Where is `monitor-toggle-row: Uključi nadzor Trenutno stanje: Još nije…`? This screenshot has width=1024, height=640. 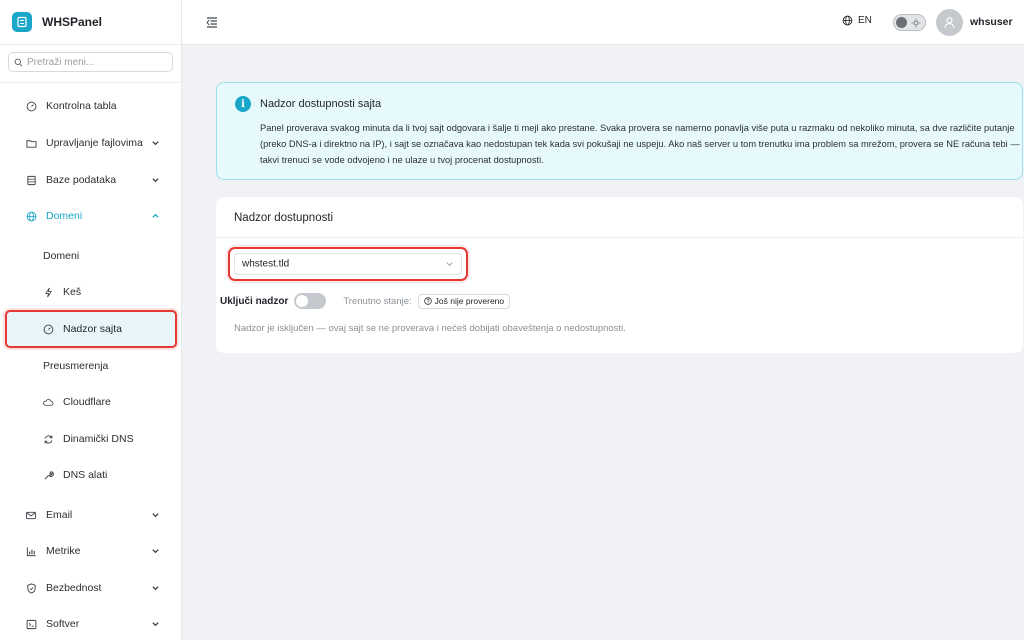 monitor-toggle-row: Uključi nadzor Trenutno stanje: Još nije… is located at coordinates (365, 301).